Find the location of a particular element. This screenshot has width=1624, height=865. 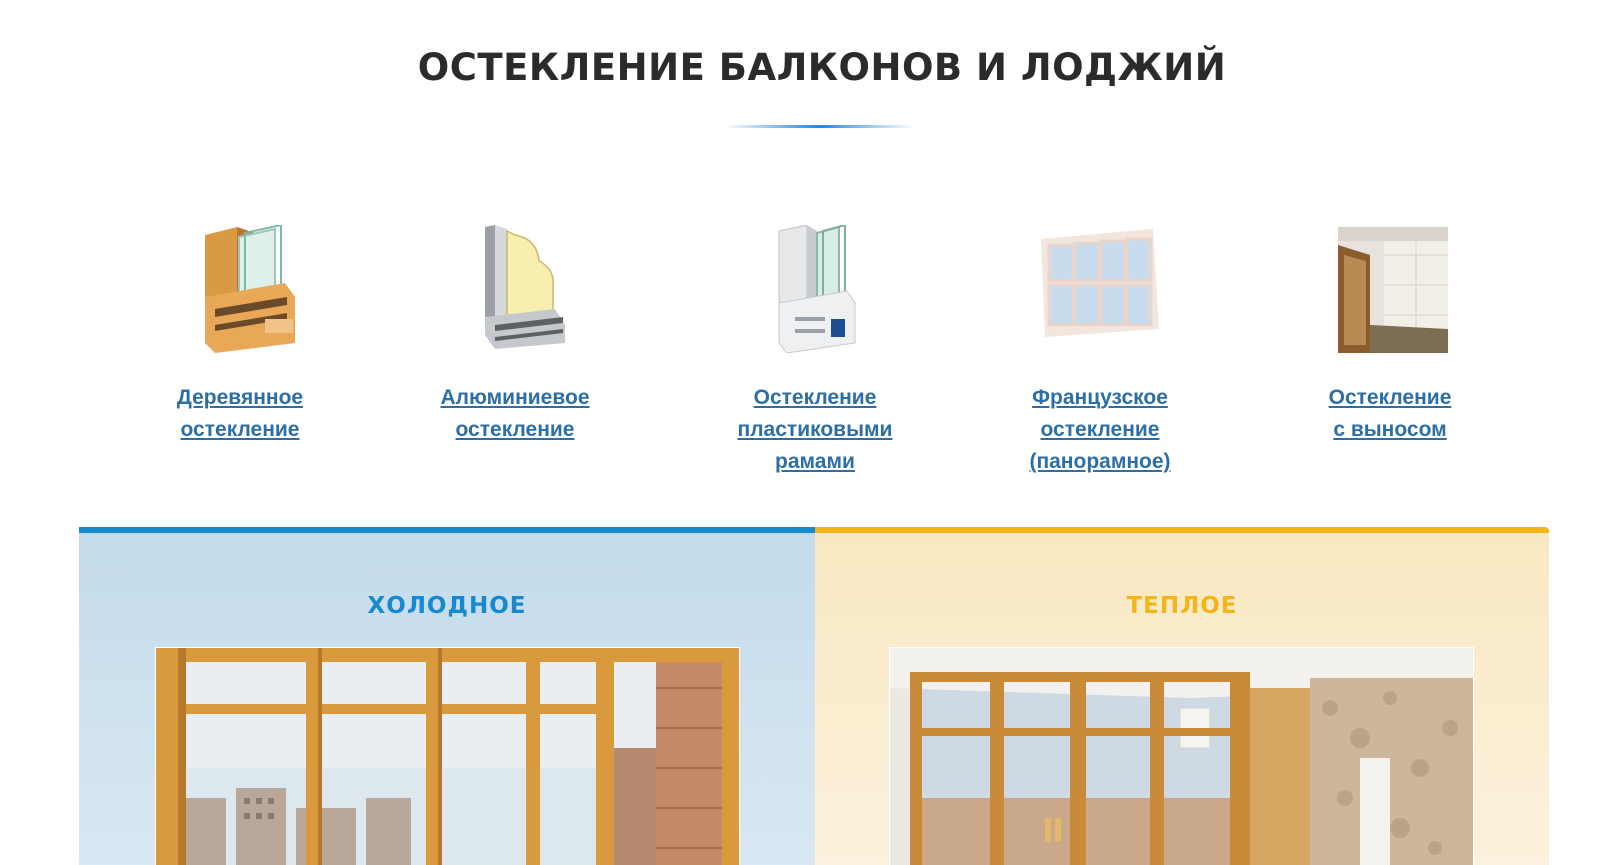

type-card-french: Французское остекление (панорамное) is located at coordinates (1100, 351).